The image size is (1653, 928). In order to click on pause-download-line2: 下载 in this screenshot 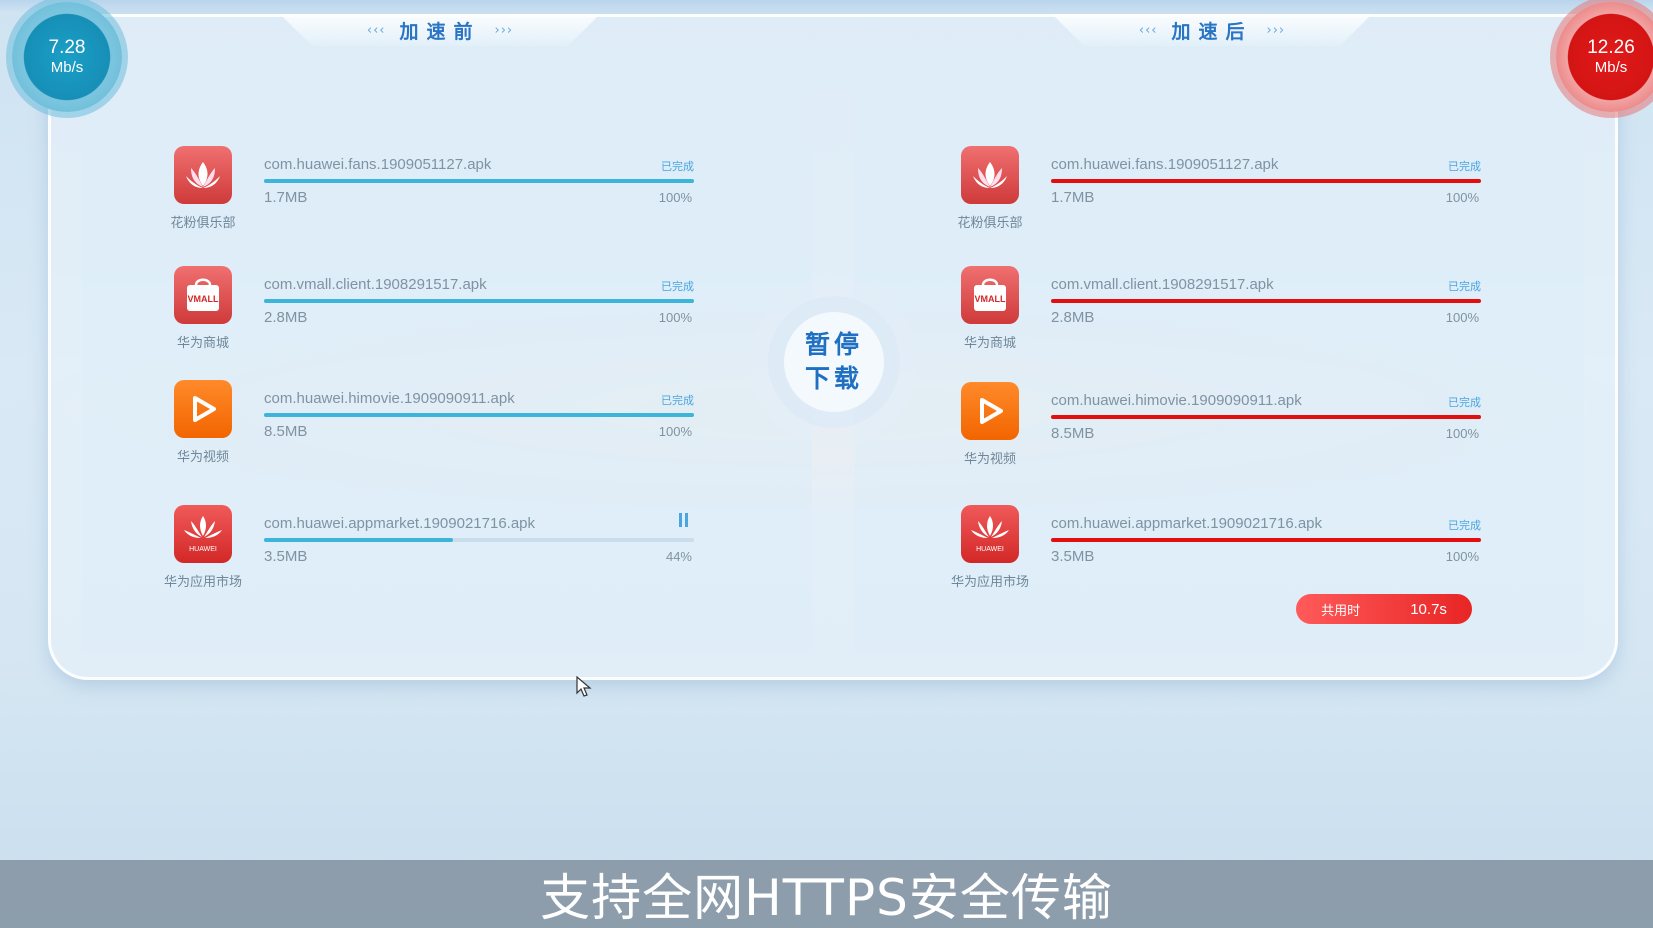, I will do `click(833, 378)`.